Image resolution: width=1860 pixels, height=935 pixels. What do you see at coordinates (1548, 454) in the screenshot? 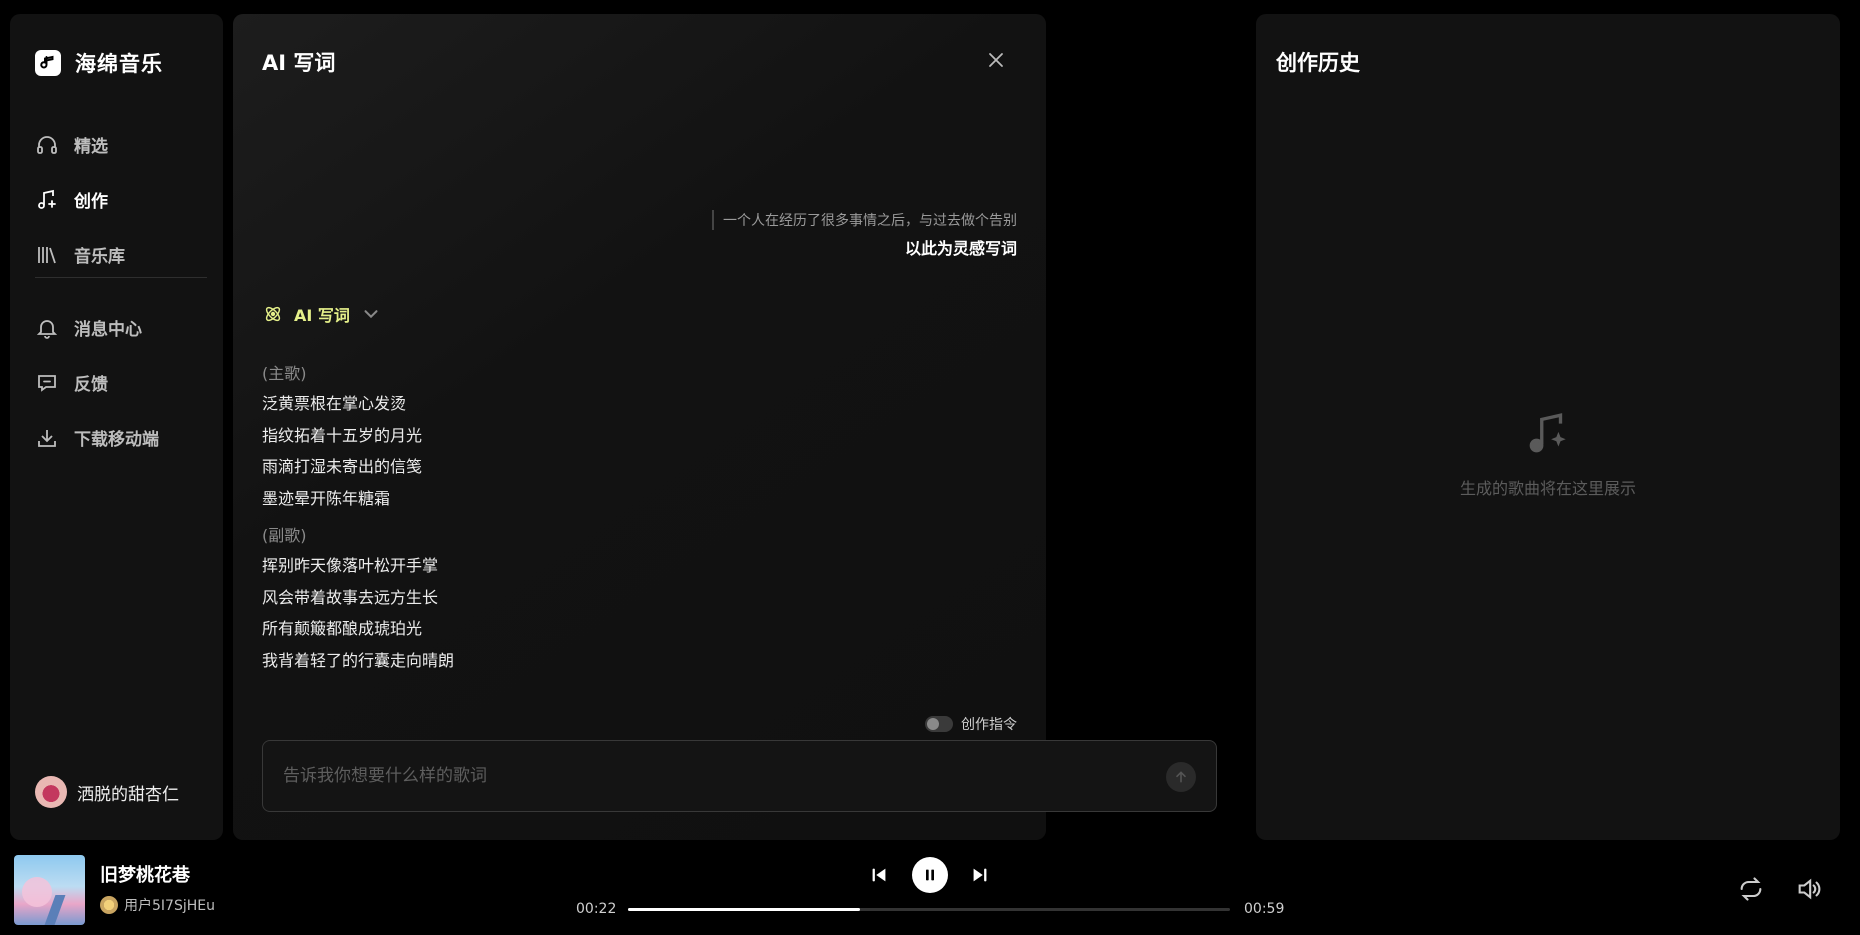
I see `empty-state: 生成的歌曲将在这里展示` at bounding box center [1548, 454].